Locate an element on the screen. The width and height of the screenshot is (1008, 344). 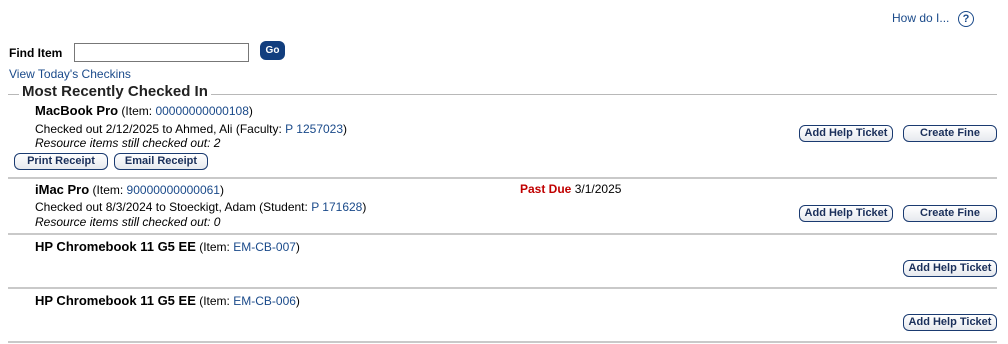
past-due-label: Past Due is located at coordinates (546, 189).